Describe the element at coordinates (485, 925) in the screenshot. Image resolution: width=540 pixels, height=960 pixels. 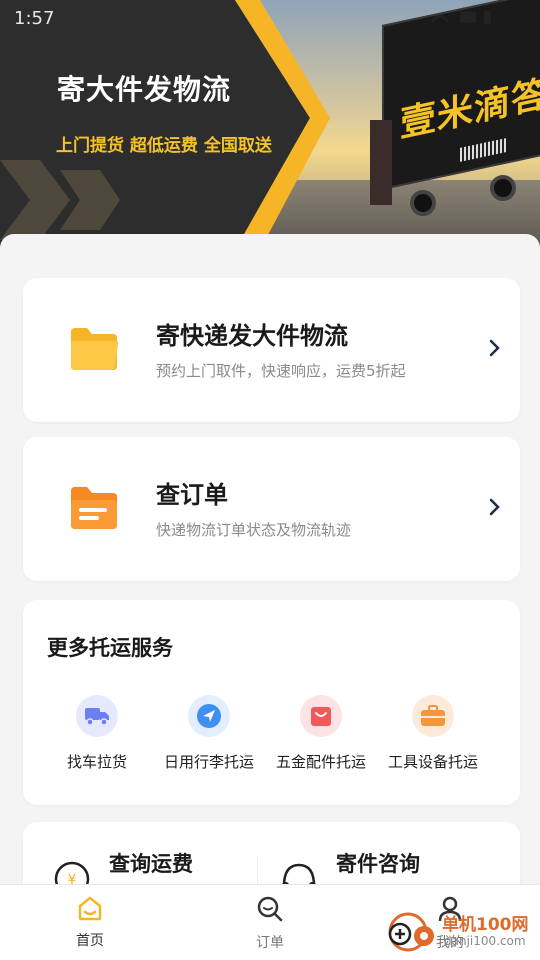
I see `watermark-title: 单机100网` at that location.